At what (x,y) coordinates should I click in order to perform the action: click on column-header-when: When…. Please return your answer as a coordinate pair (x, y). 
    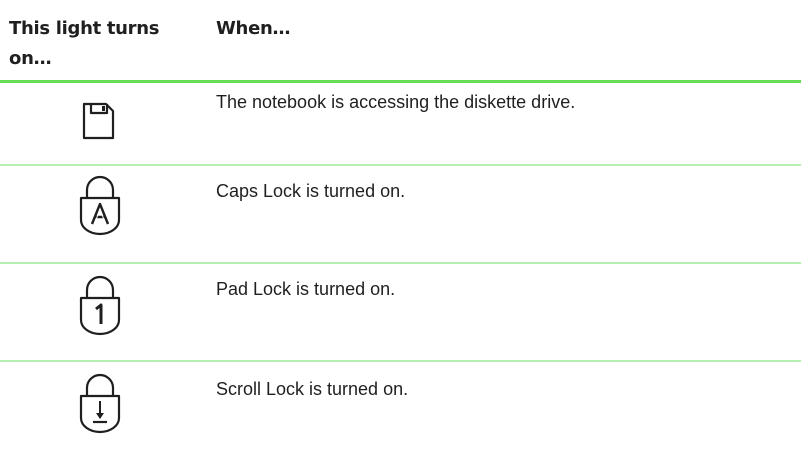
    Looking at the image, I should click on (253, 28).